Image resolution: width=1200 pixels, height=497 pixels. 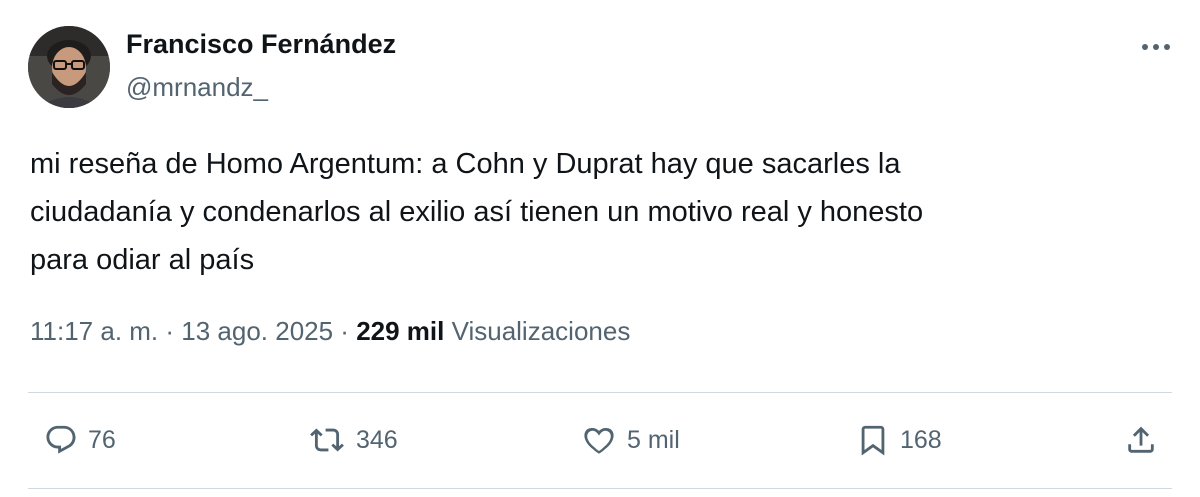 What do you see at coordinates (61, 439) in the screenshot?
I see `reply-icon` at bounding box center [61, 439].